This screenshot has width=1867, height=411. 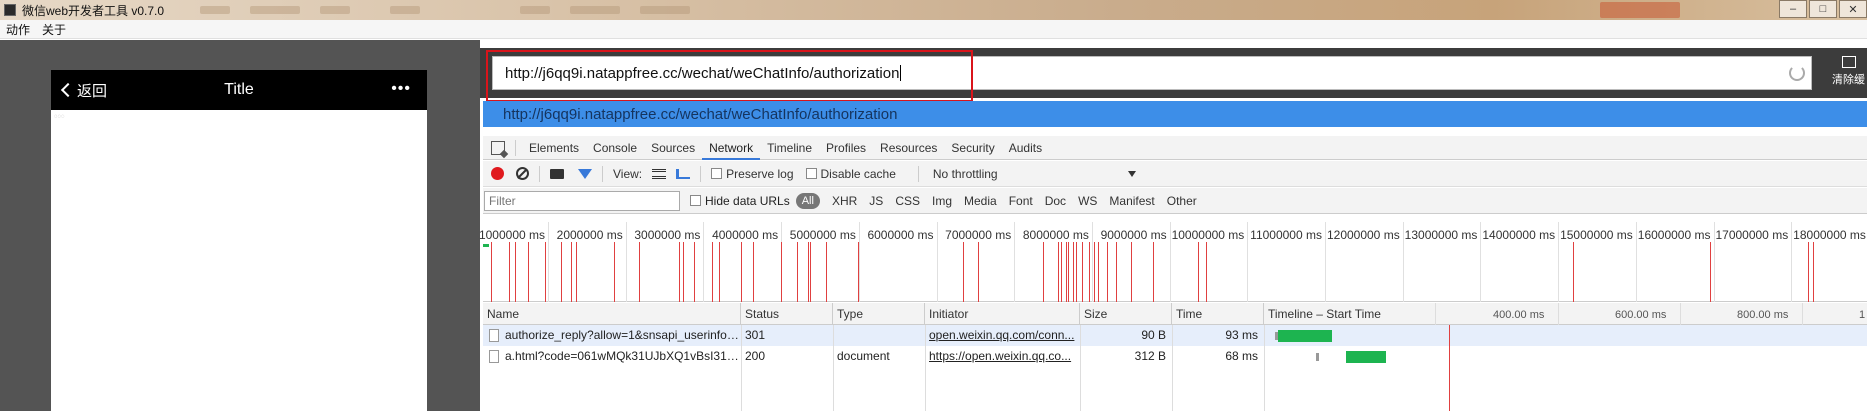 I want to click on type-filter-doc: Doc, so click(x=1055, y=201).